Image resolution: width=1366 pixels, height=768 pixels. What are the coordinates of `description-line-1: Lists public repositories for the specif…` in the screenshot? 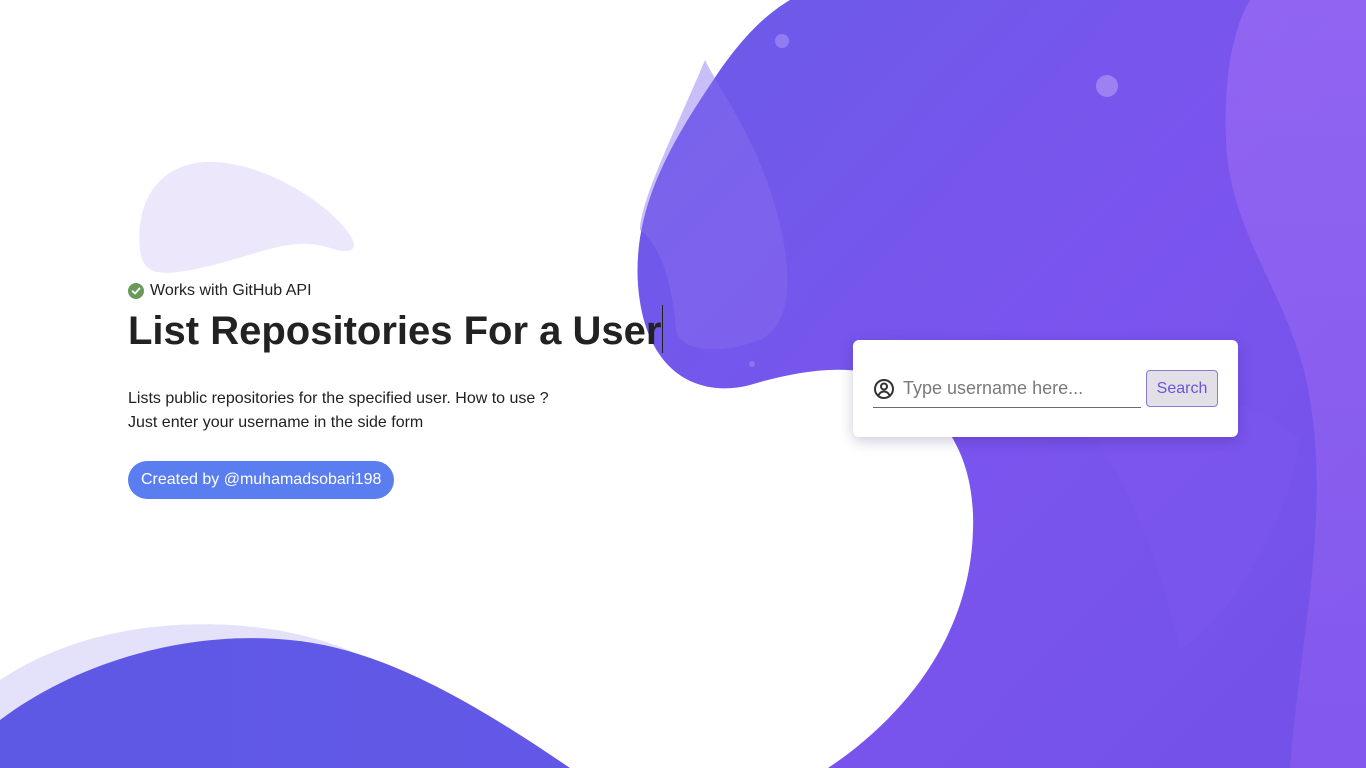 It's located at (338, 399).